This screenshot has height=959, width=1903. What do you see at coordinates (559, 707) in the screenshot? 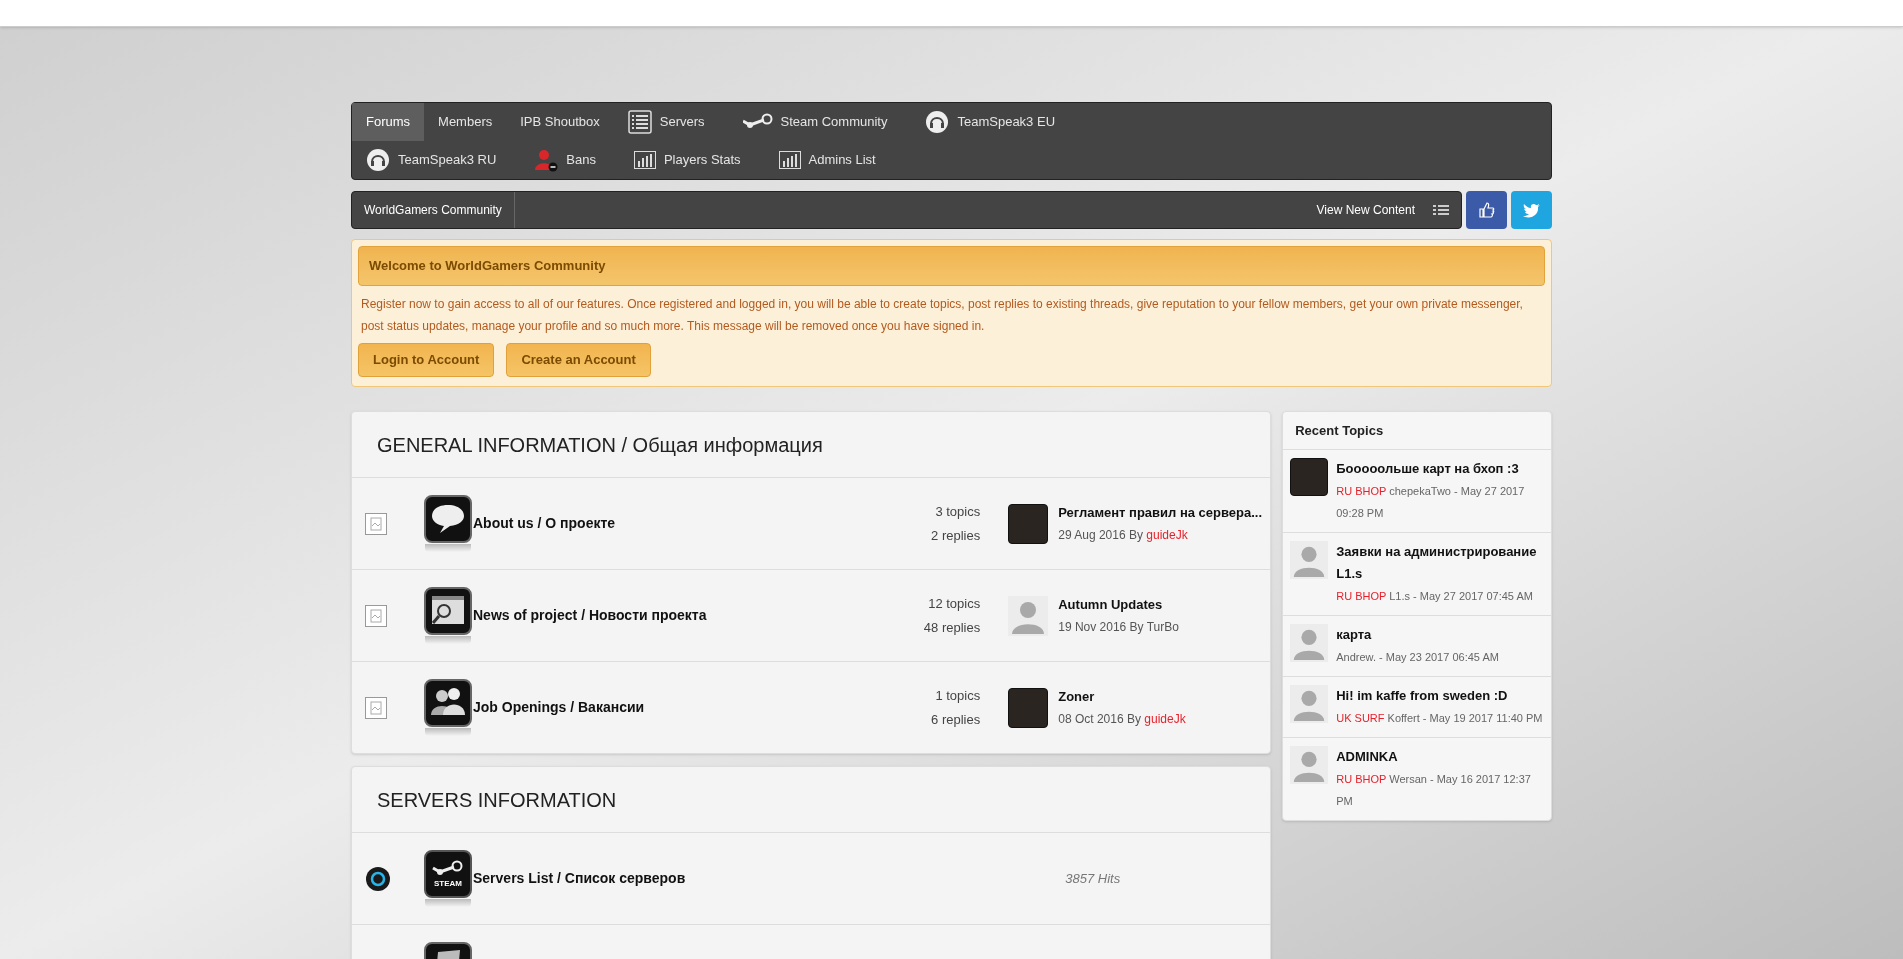
I see `forum-title-link: Job Openings / Вакансии` at bounding box center [559, 707].